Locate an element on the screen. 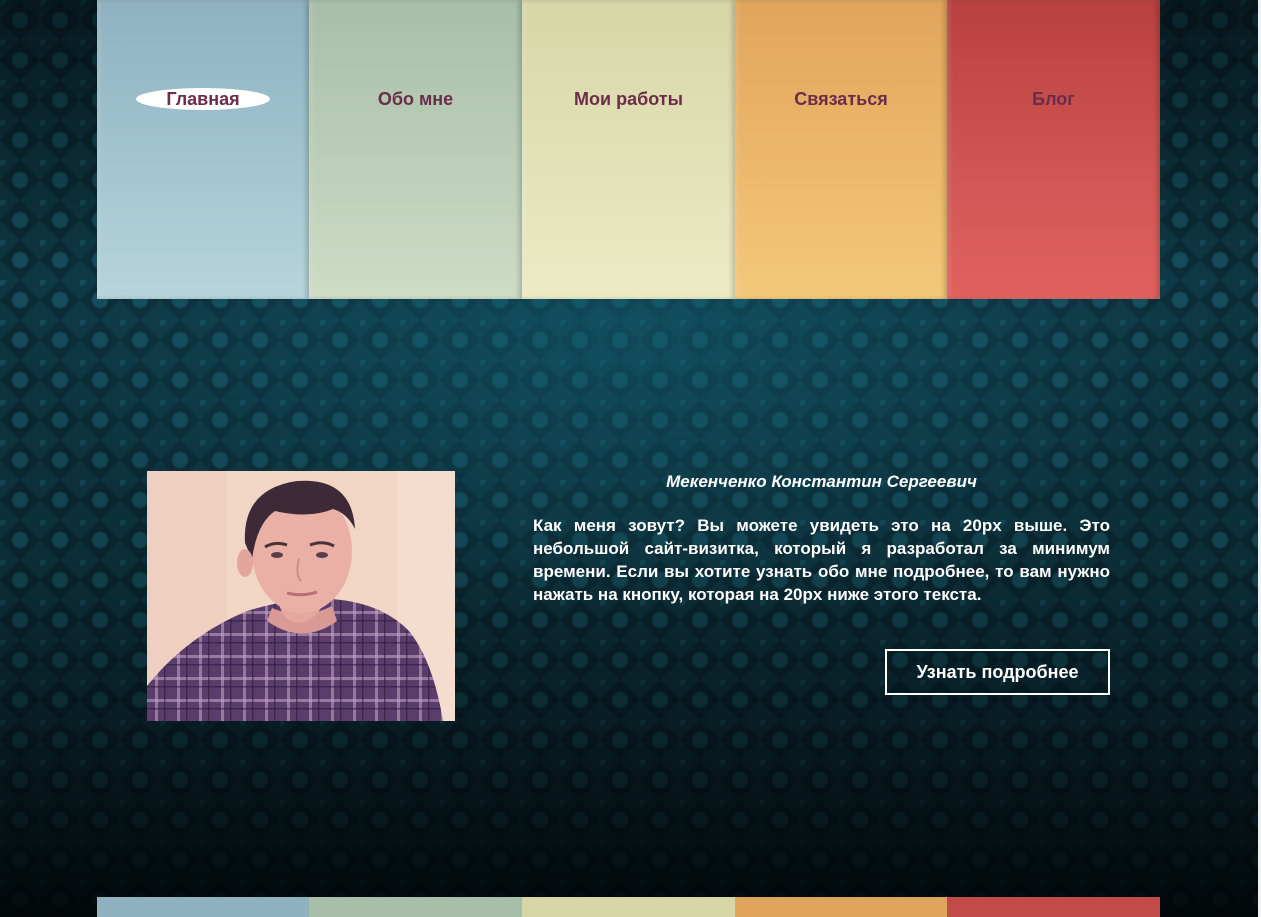 The width and height of the screenshot is (1261, 917). portrait-icon is located at coordinates (301, 596).